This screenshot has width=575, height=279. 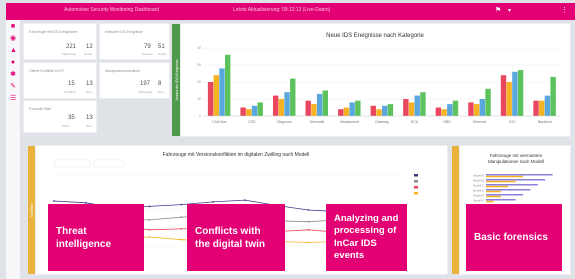 I want to click on y-tick-label: 30, so click(x=199, y=65).